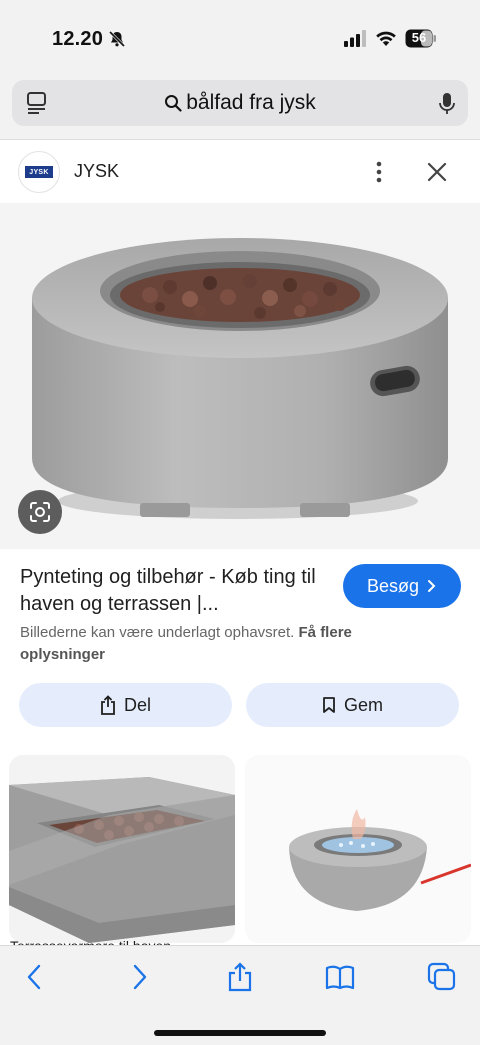 Image resolution: width=480 pixels, height=1045 pixels. Describe the element at coordinates (139, 977) in the screenshot. I see `forward-icon` at that location.